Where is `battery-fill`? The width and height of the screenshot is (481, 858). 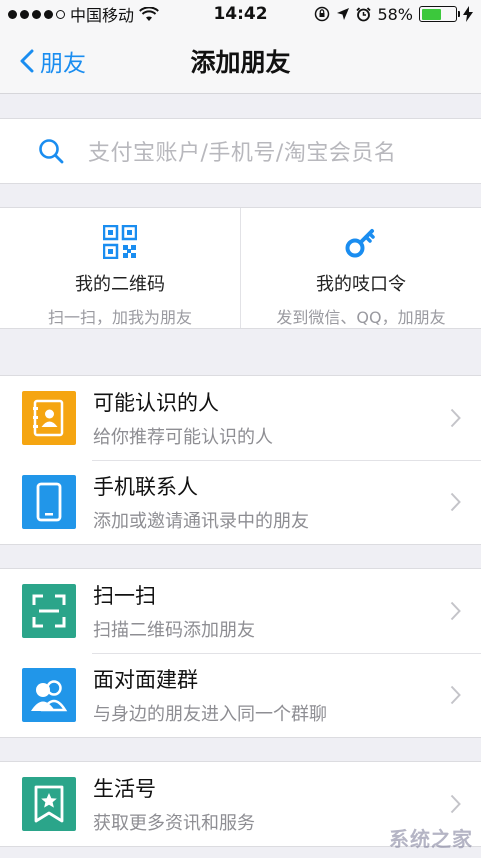
battery-fill is located at coordinates (431, 14).